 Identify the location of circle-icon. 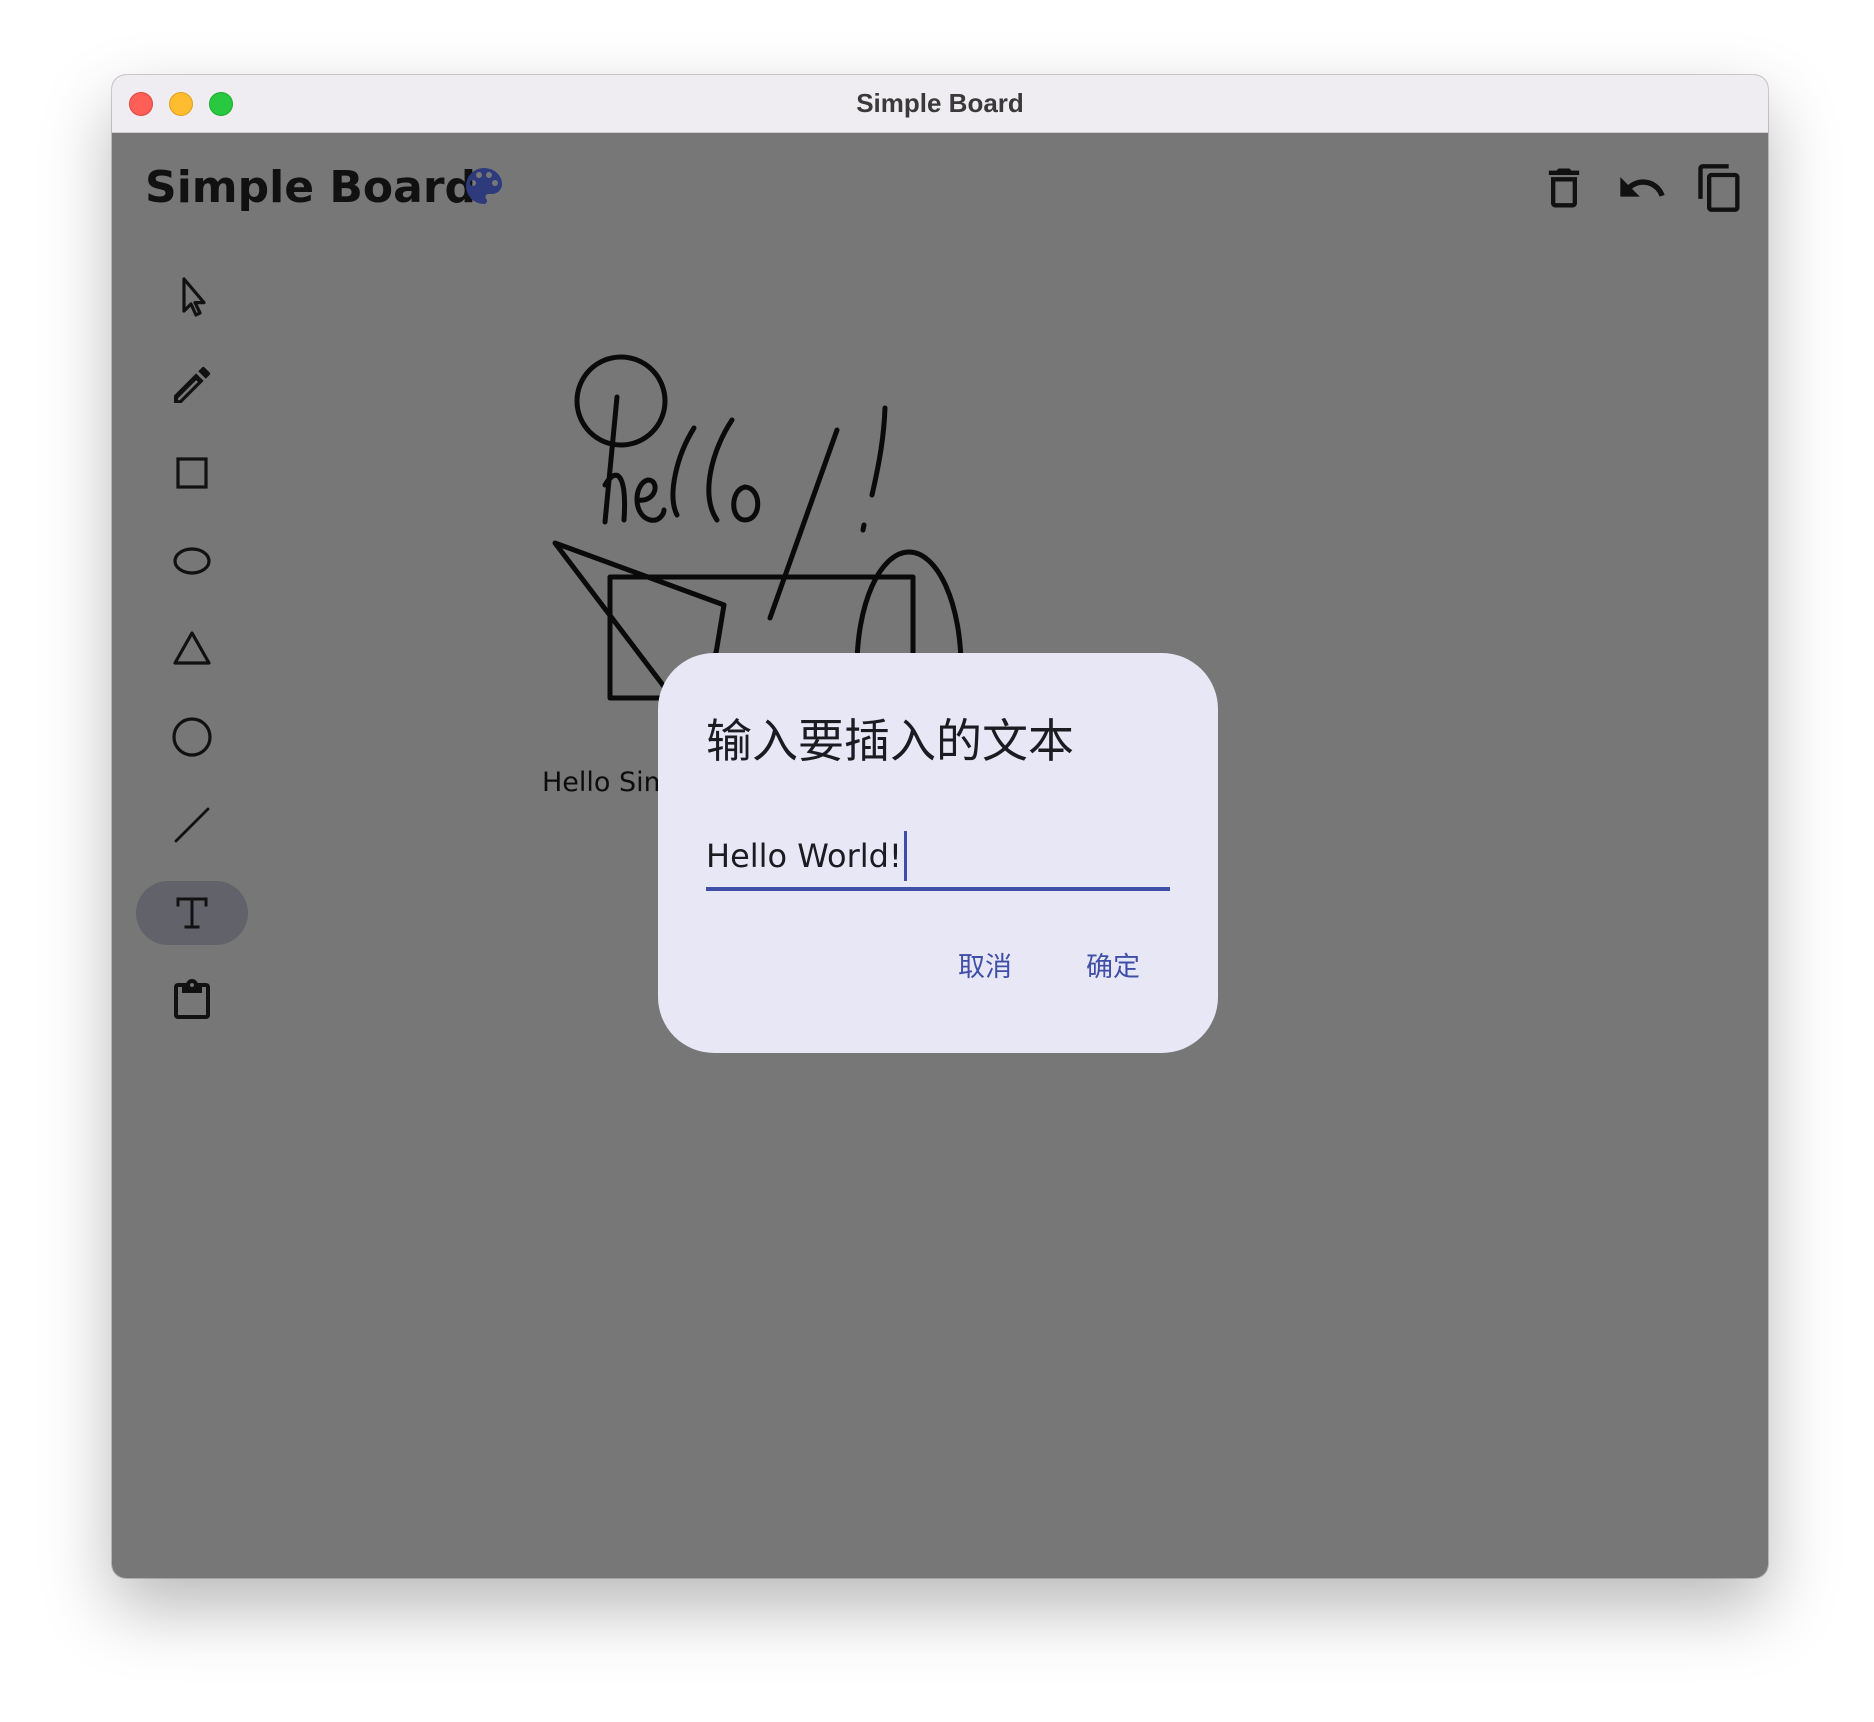
(192, 737).